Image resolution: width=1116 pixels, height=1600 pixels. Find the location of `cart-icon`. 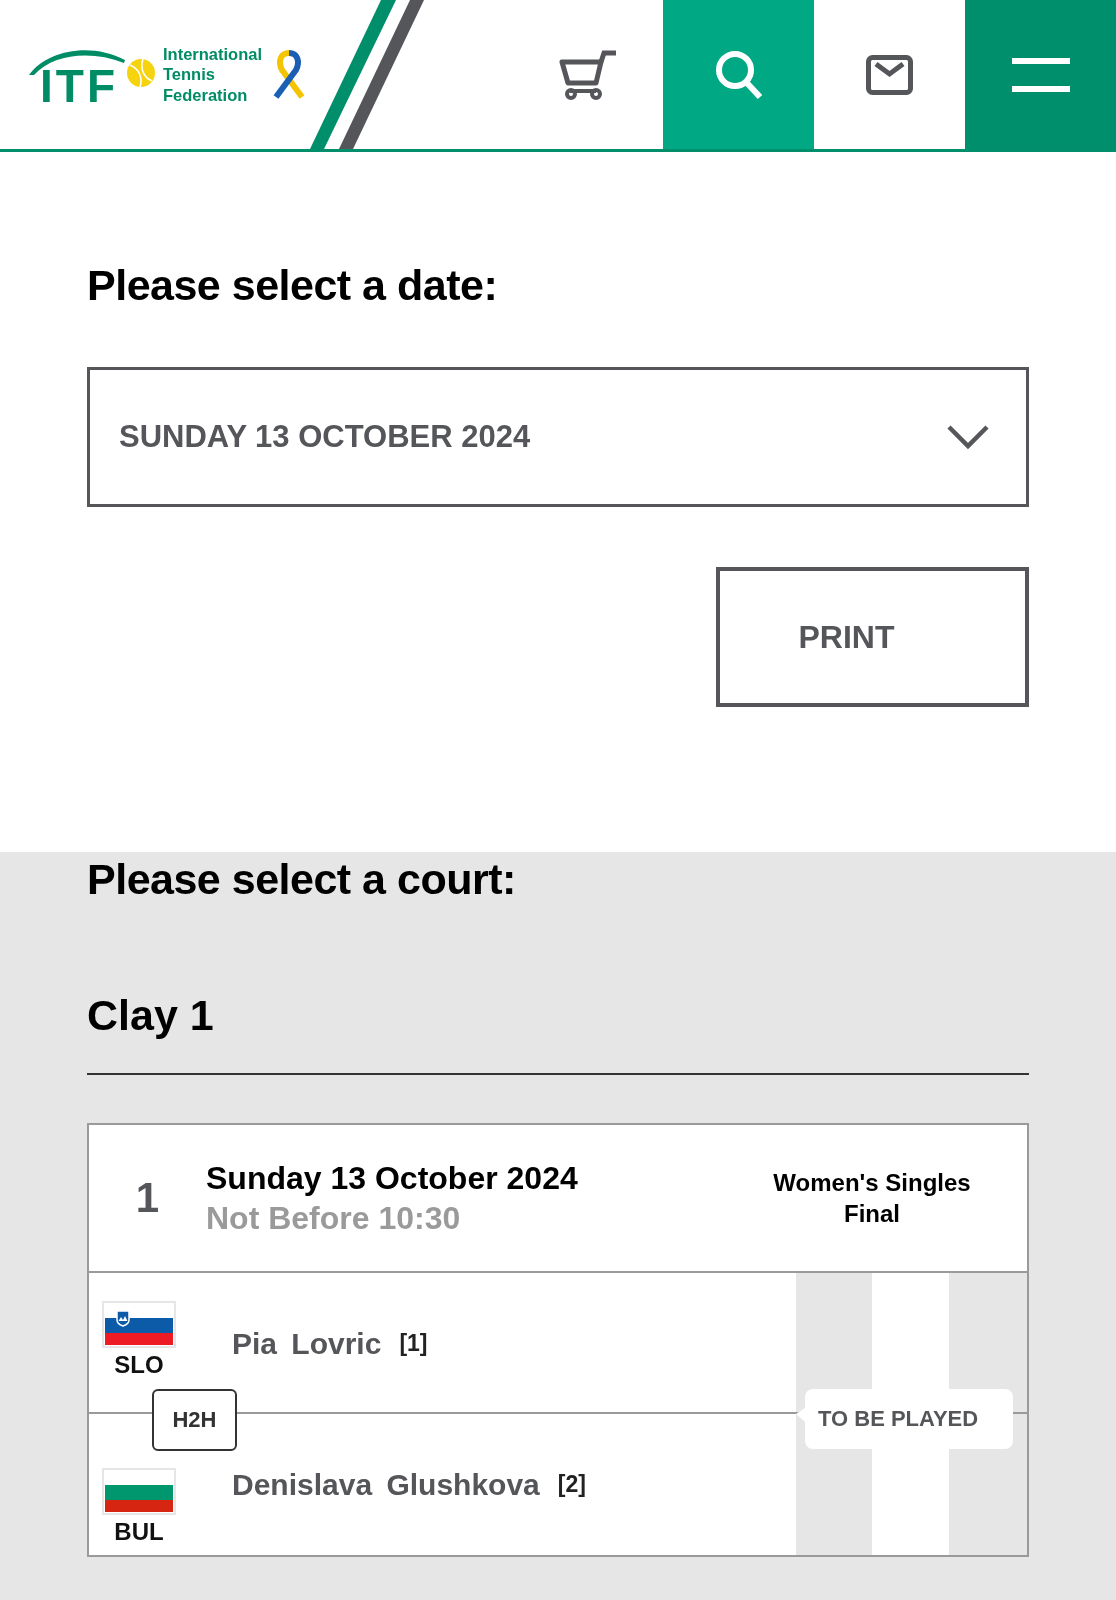

cart-icon is located at coordinates (587, 74).